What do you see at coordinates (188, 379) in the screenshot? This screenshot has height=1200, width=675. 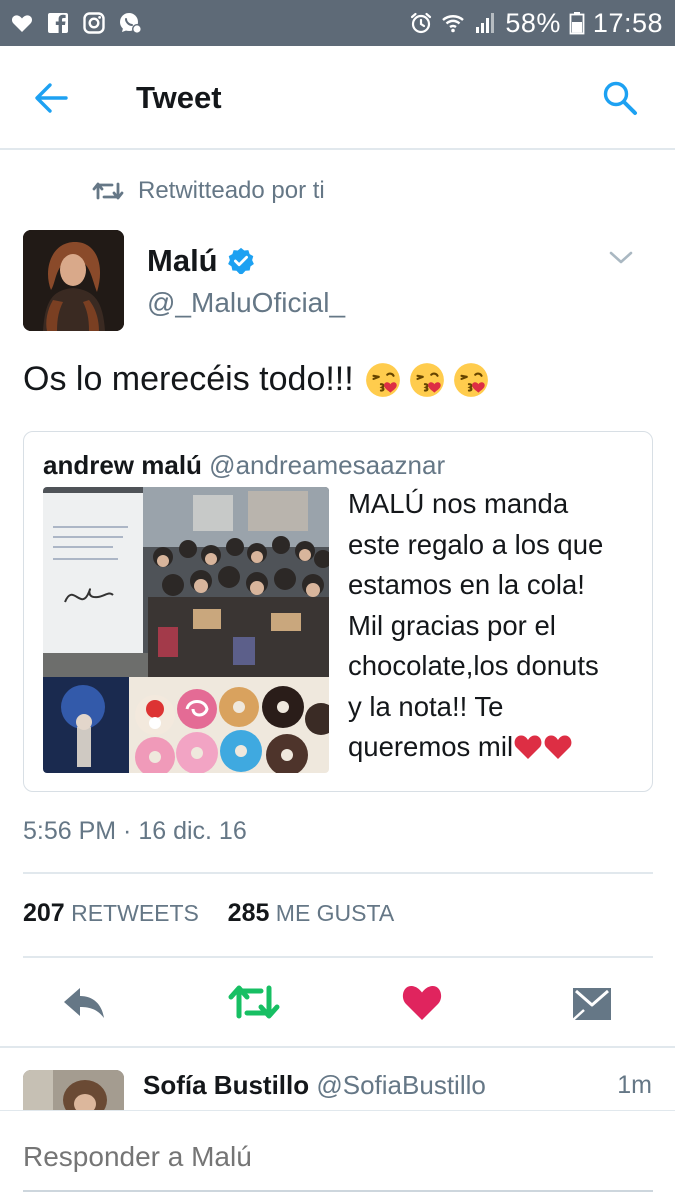 I see `tweet-text-body: Os lo merecéis todo!!!` at bounding box center [188, 379].